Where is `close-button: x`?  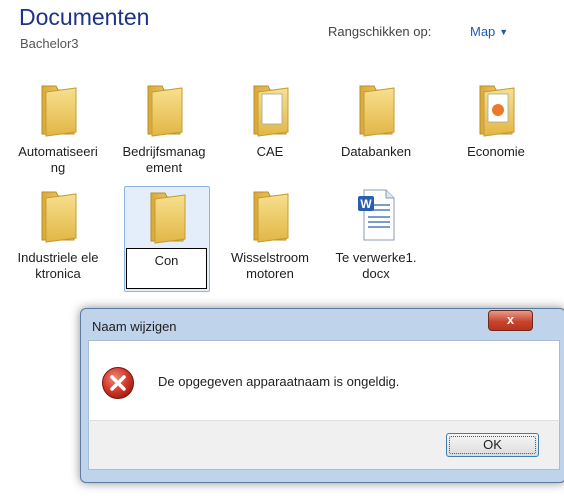 close-button: x is located at coordinates (510, 320).